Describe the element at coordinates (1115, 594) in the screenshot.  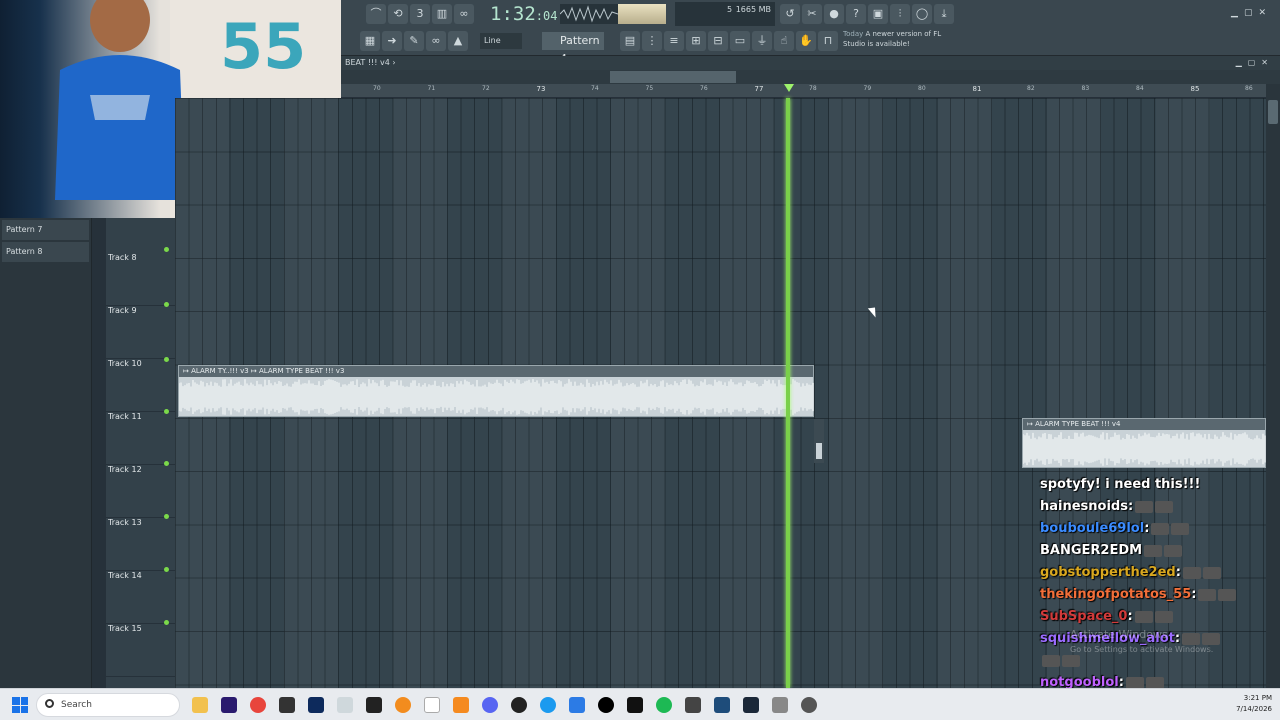
I see `chat-username: thekingofpotatos_55` at that location.